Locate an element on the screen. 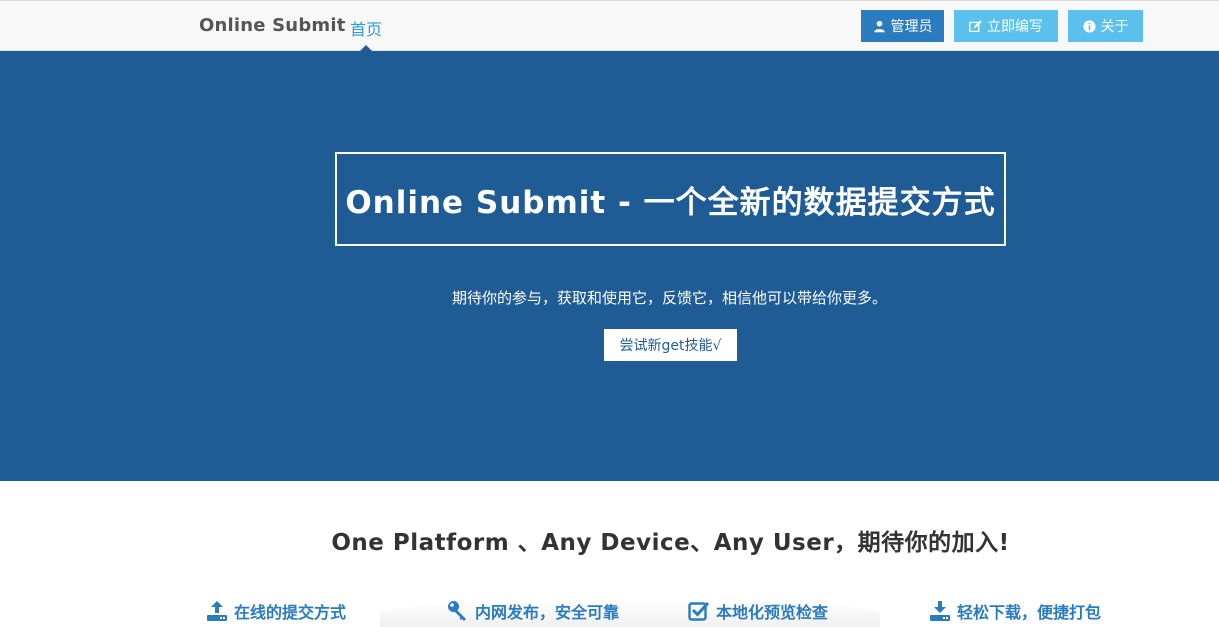  upload-icon is located at coordinates (217, 611).